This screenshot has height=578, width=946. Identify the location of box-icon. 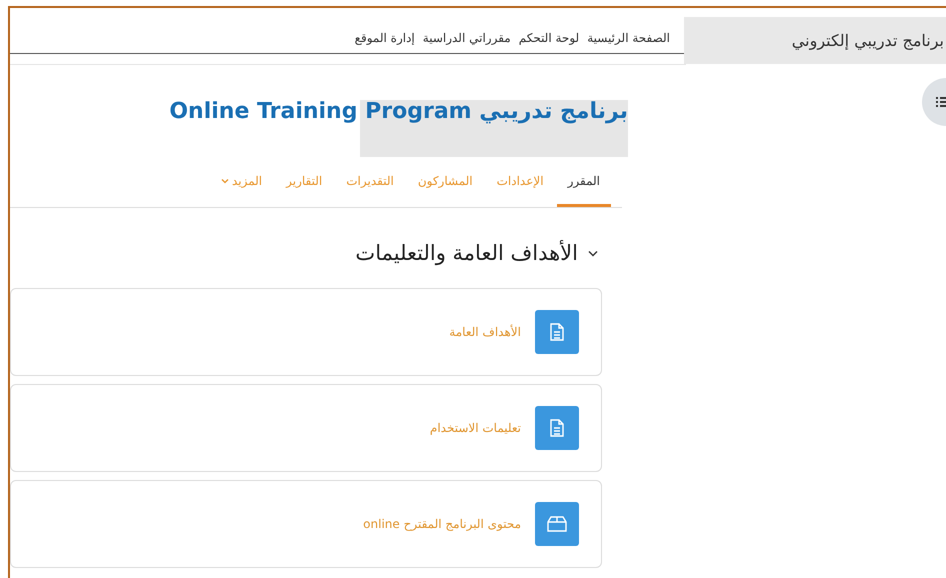
(557, 524).